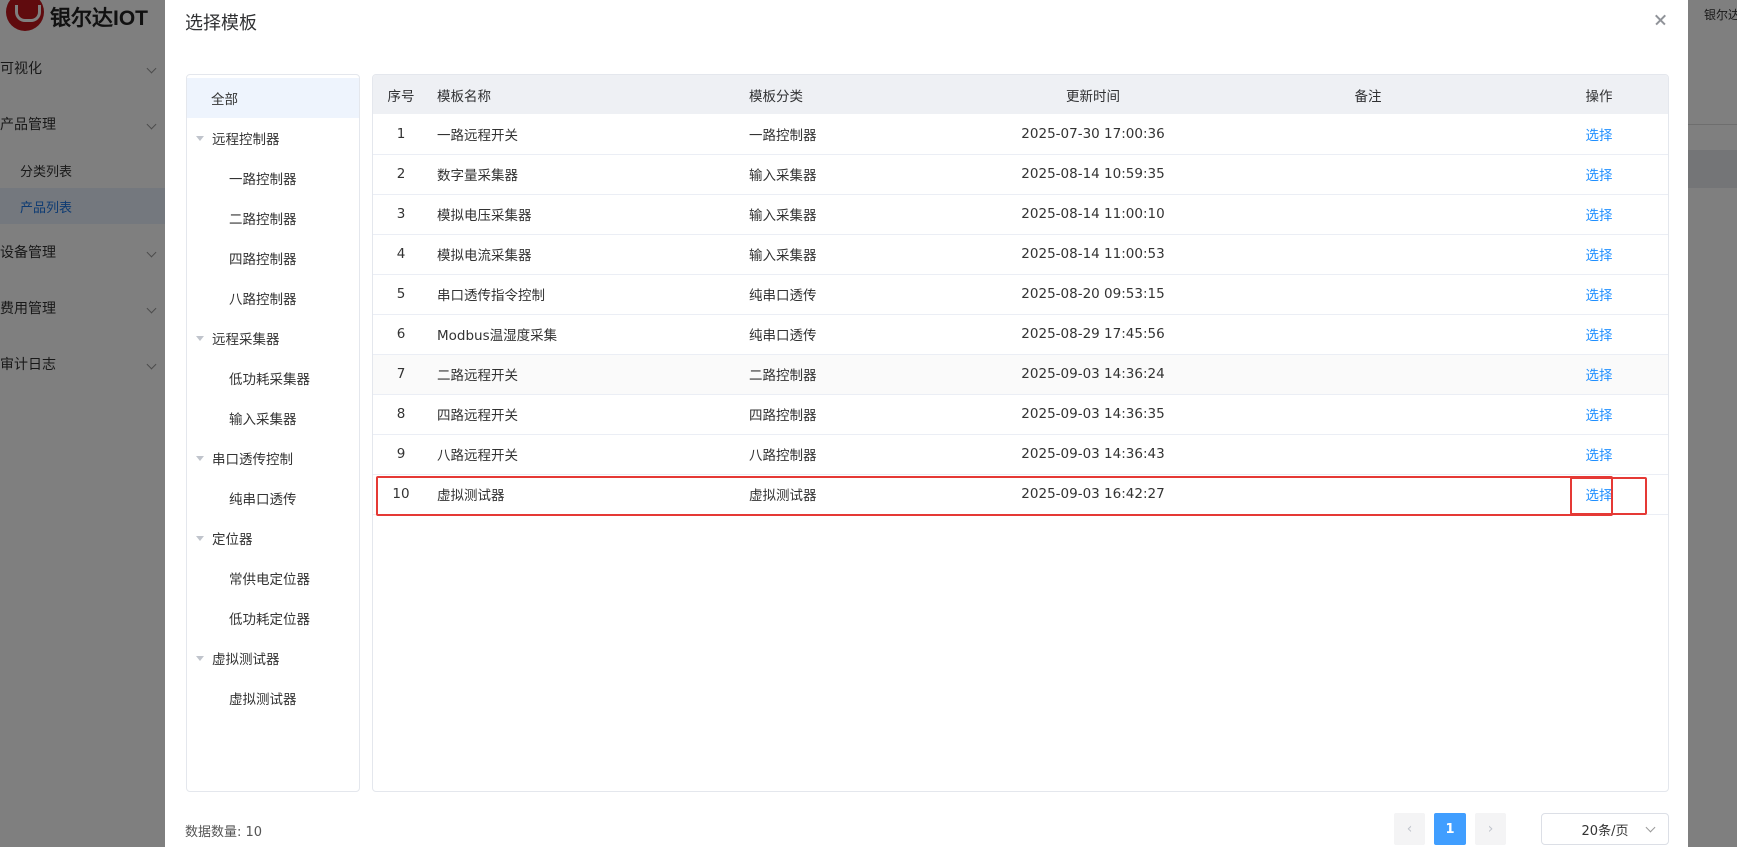 This screenshot has height=847, width=1737. I want to click on cell-index: 2, so click(401, 174).